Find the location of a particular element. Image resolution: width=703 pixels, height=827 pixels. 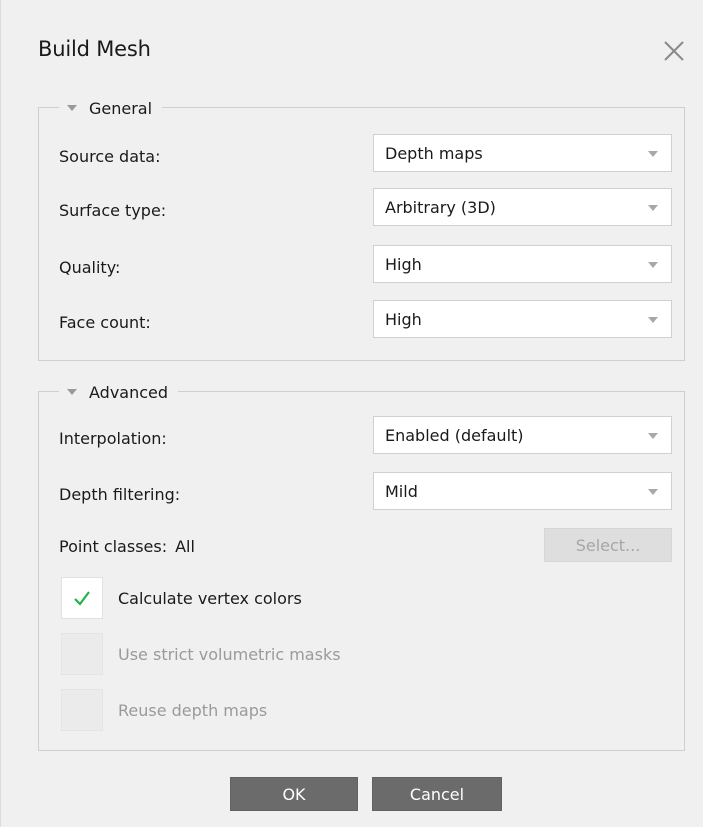

close-icon is located at coordinates (674, 51).